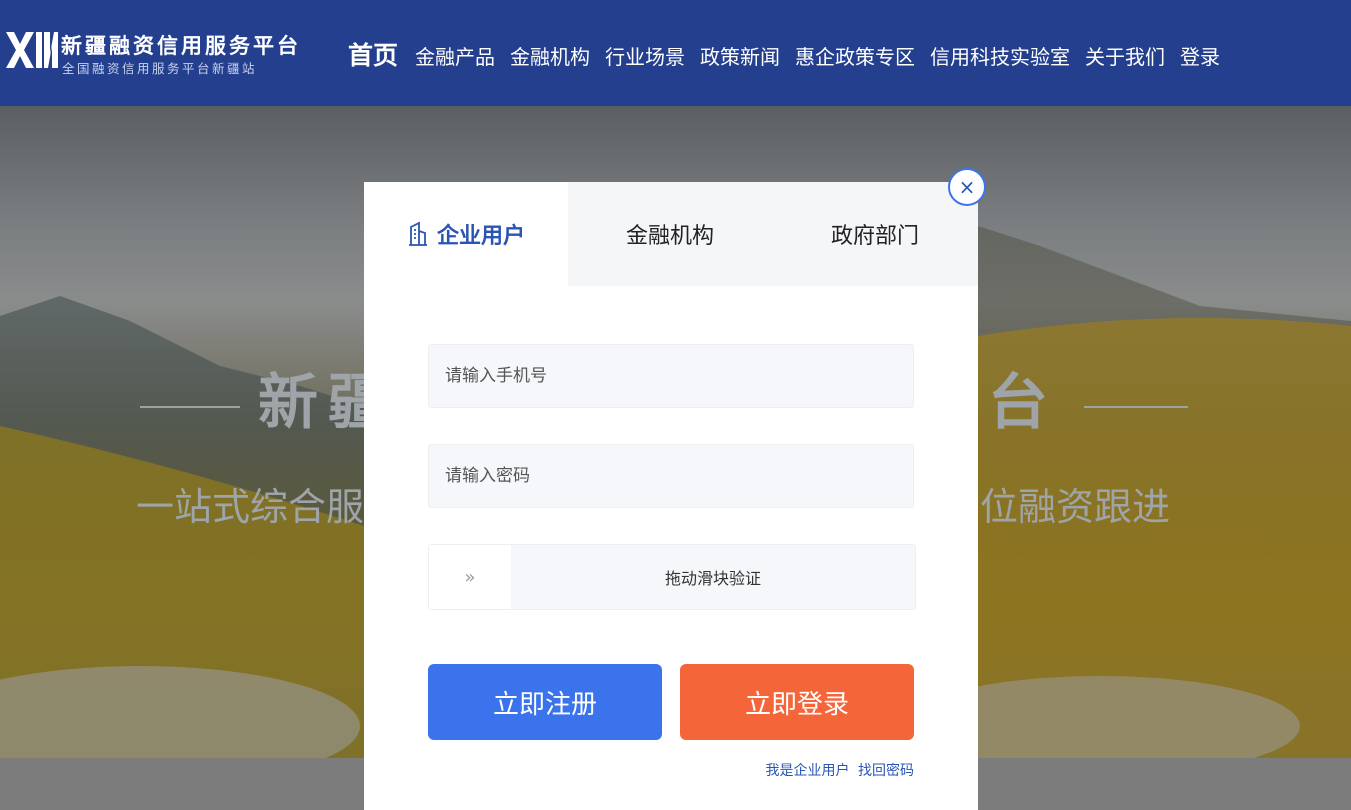  I want to click on tab-enterprise-label: 企业用户, so click(480, 236).